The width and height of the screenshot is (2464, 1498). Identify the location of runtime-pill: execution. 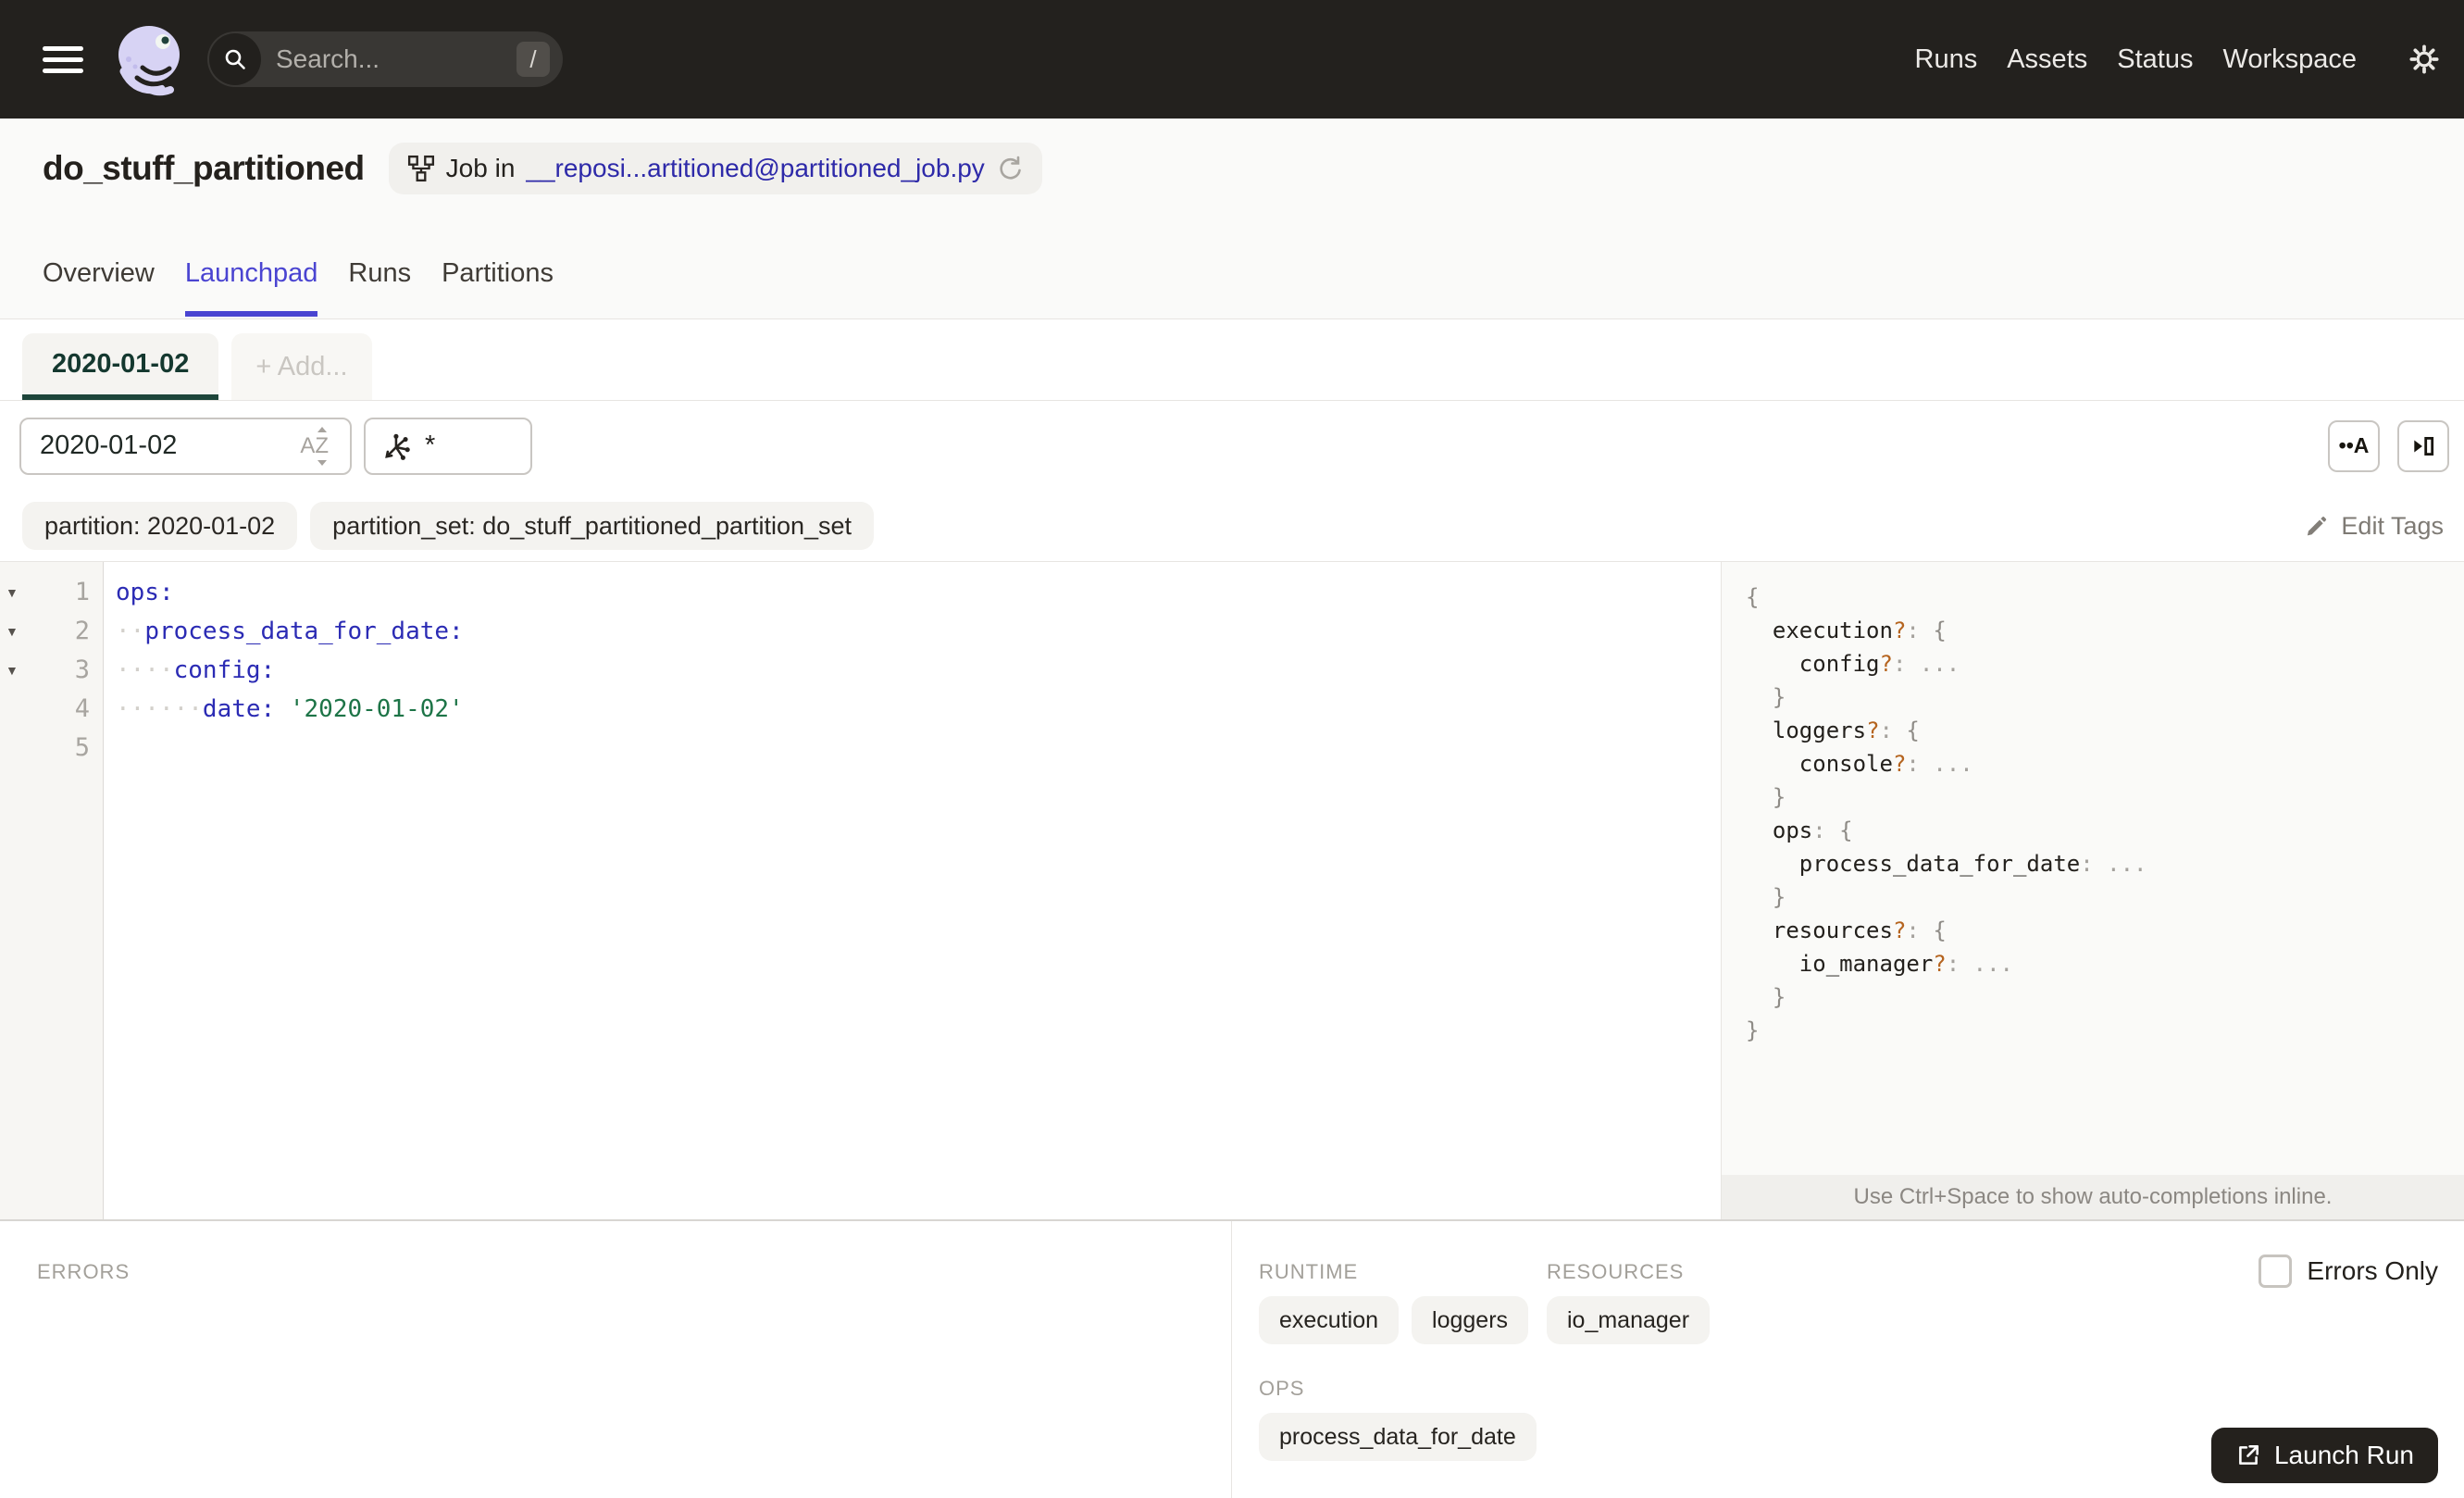
(1329, 1320).